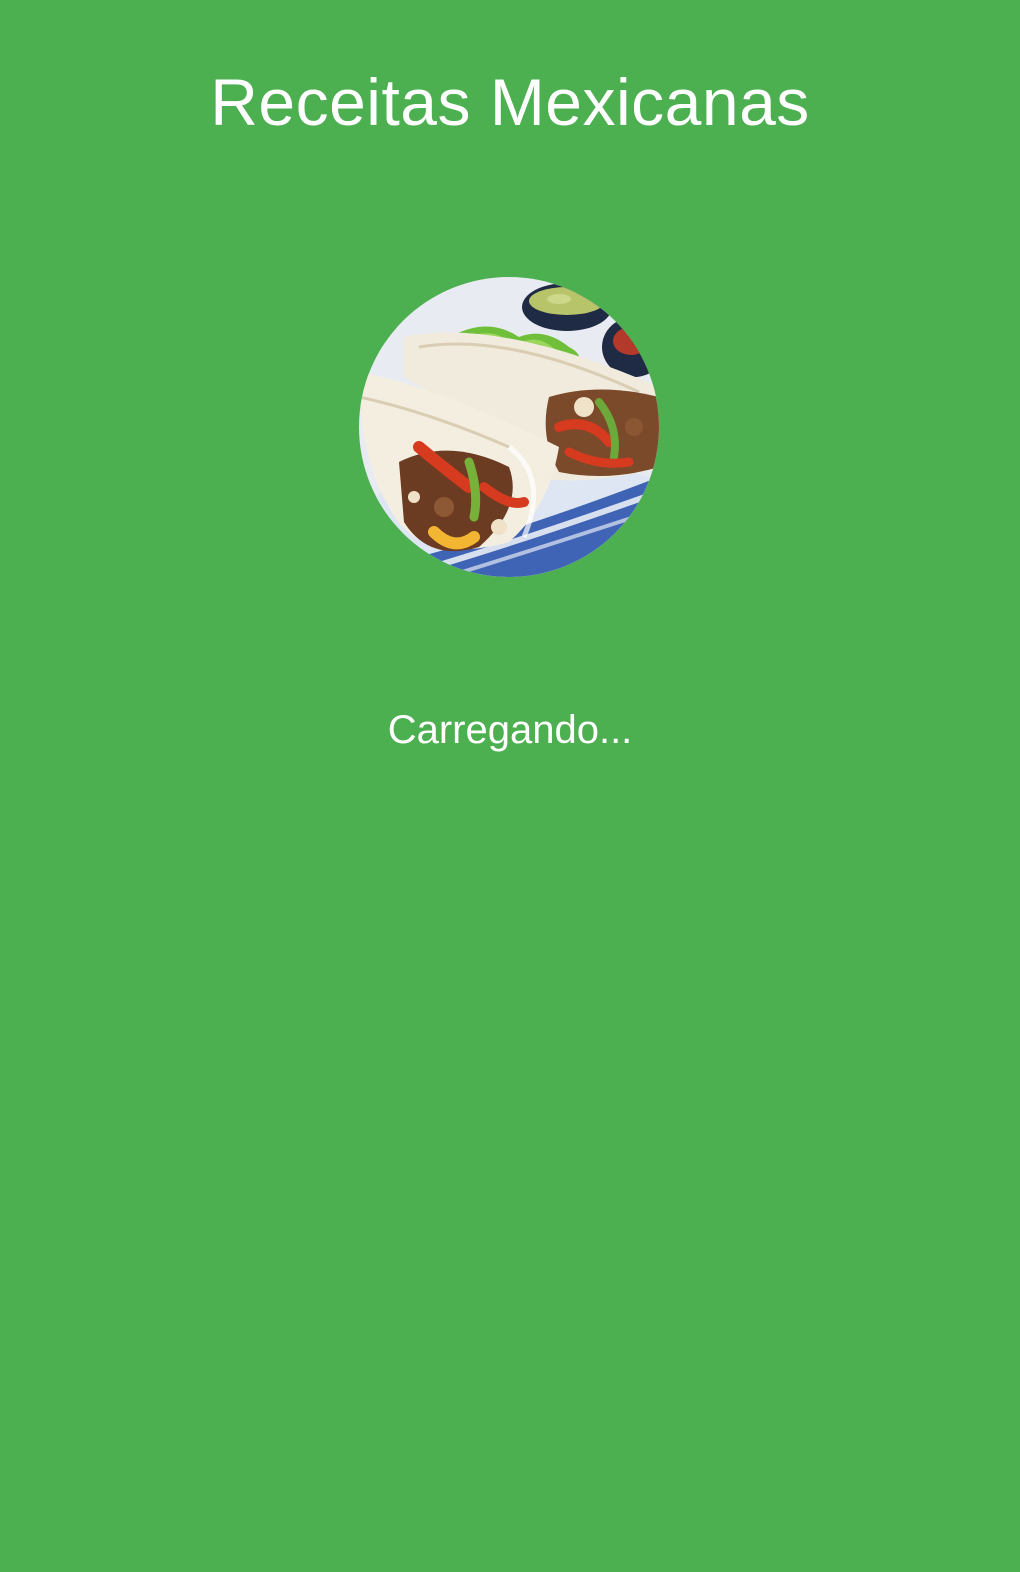 Image resolution: width=1020 pixels, height=1572 pixels. What do you see at coordinates (510, 102) in the screenshot?
I see `app-title: Receitas Mexicanas` at bounding box center [510, 102].